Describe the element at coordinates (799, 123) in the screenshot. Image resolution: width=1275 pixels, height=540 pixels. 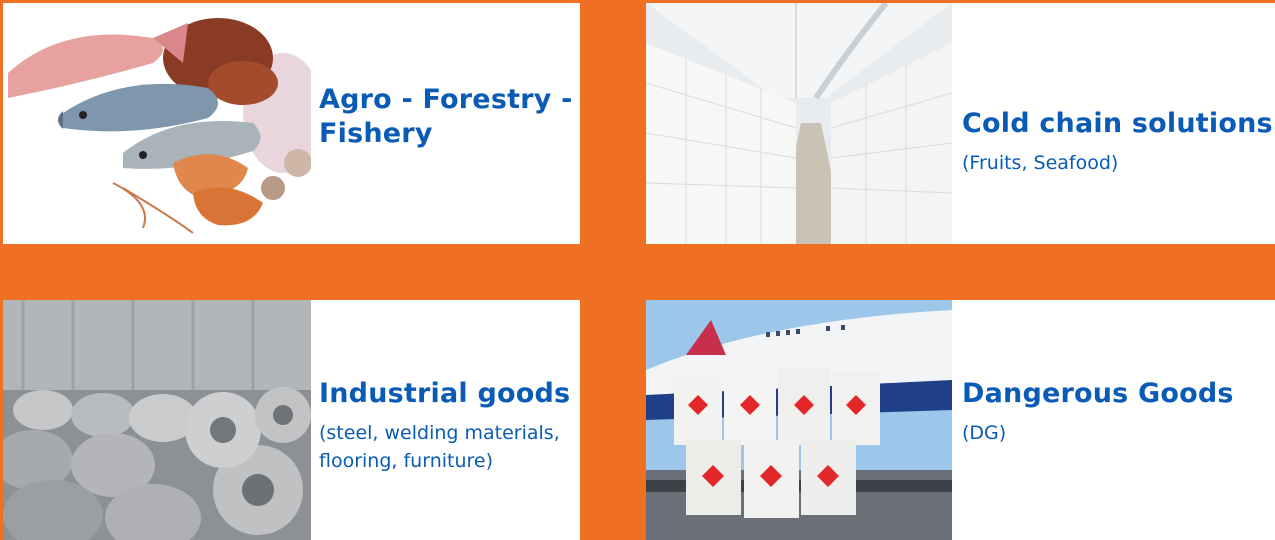
I see `cold-storage-photo` at that location.